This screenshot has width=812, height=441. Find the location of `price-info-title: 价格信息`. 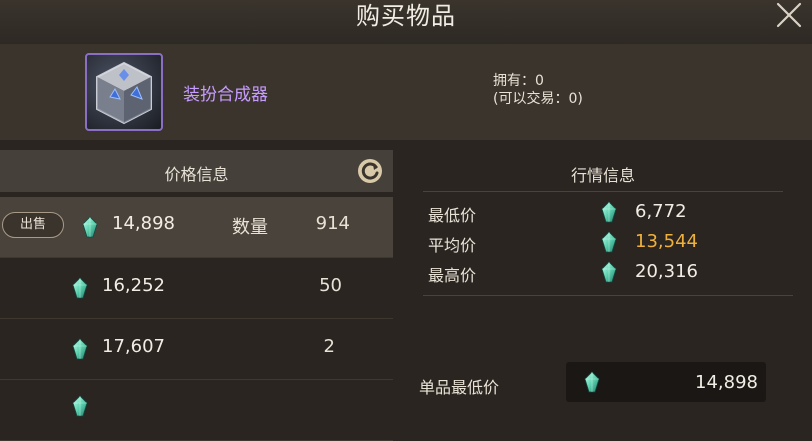

price-info-title: 价格信息 is located at coordinates (196, 174).